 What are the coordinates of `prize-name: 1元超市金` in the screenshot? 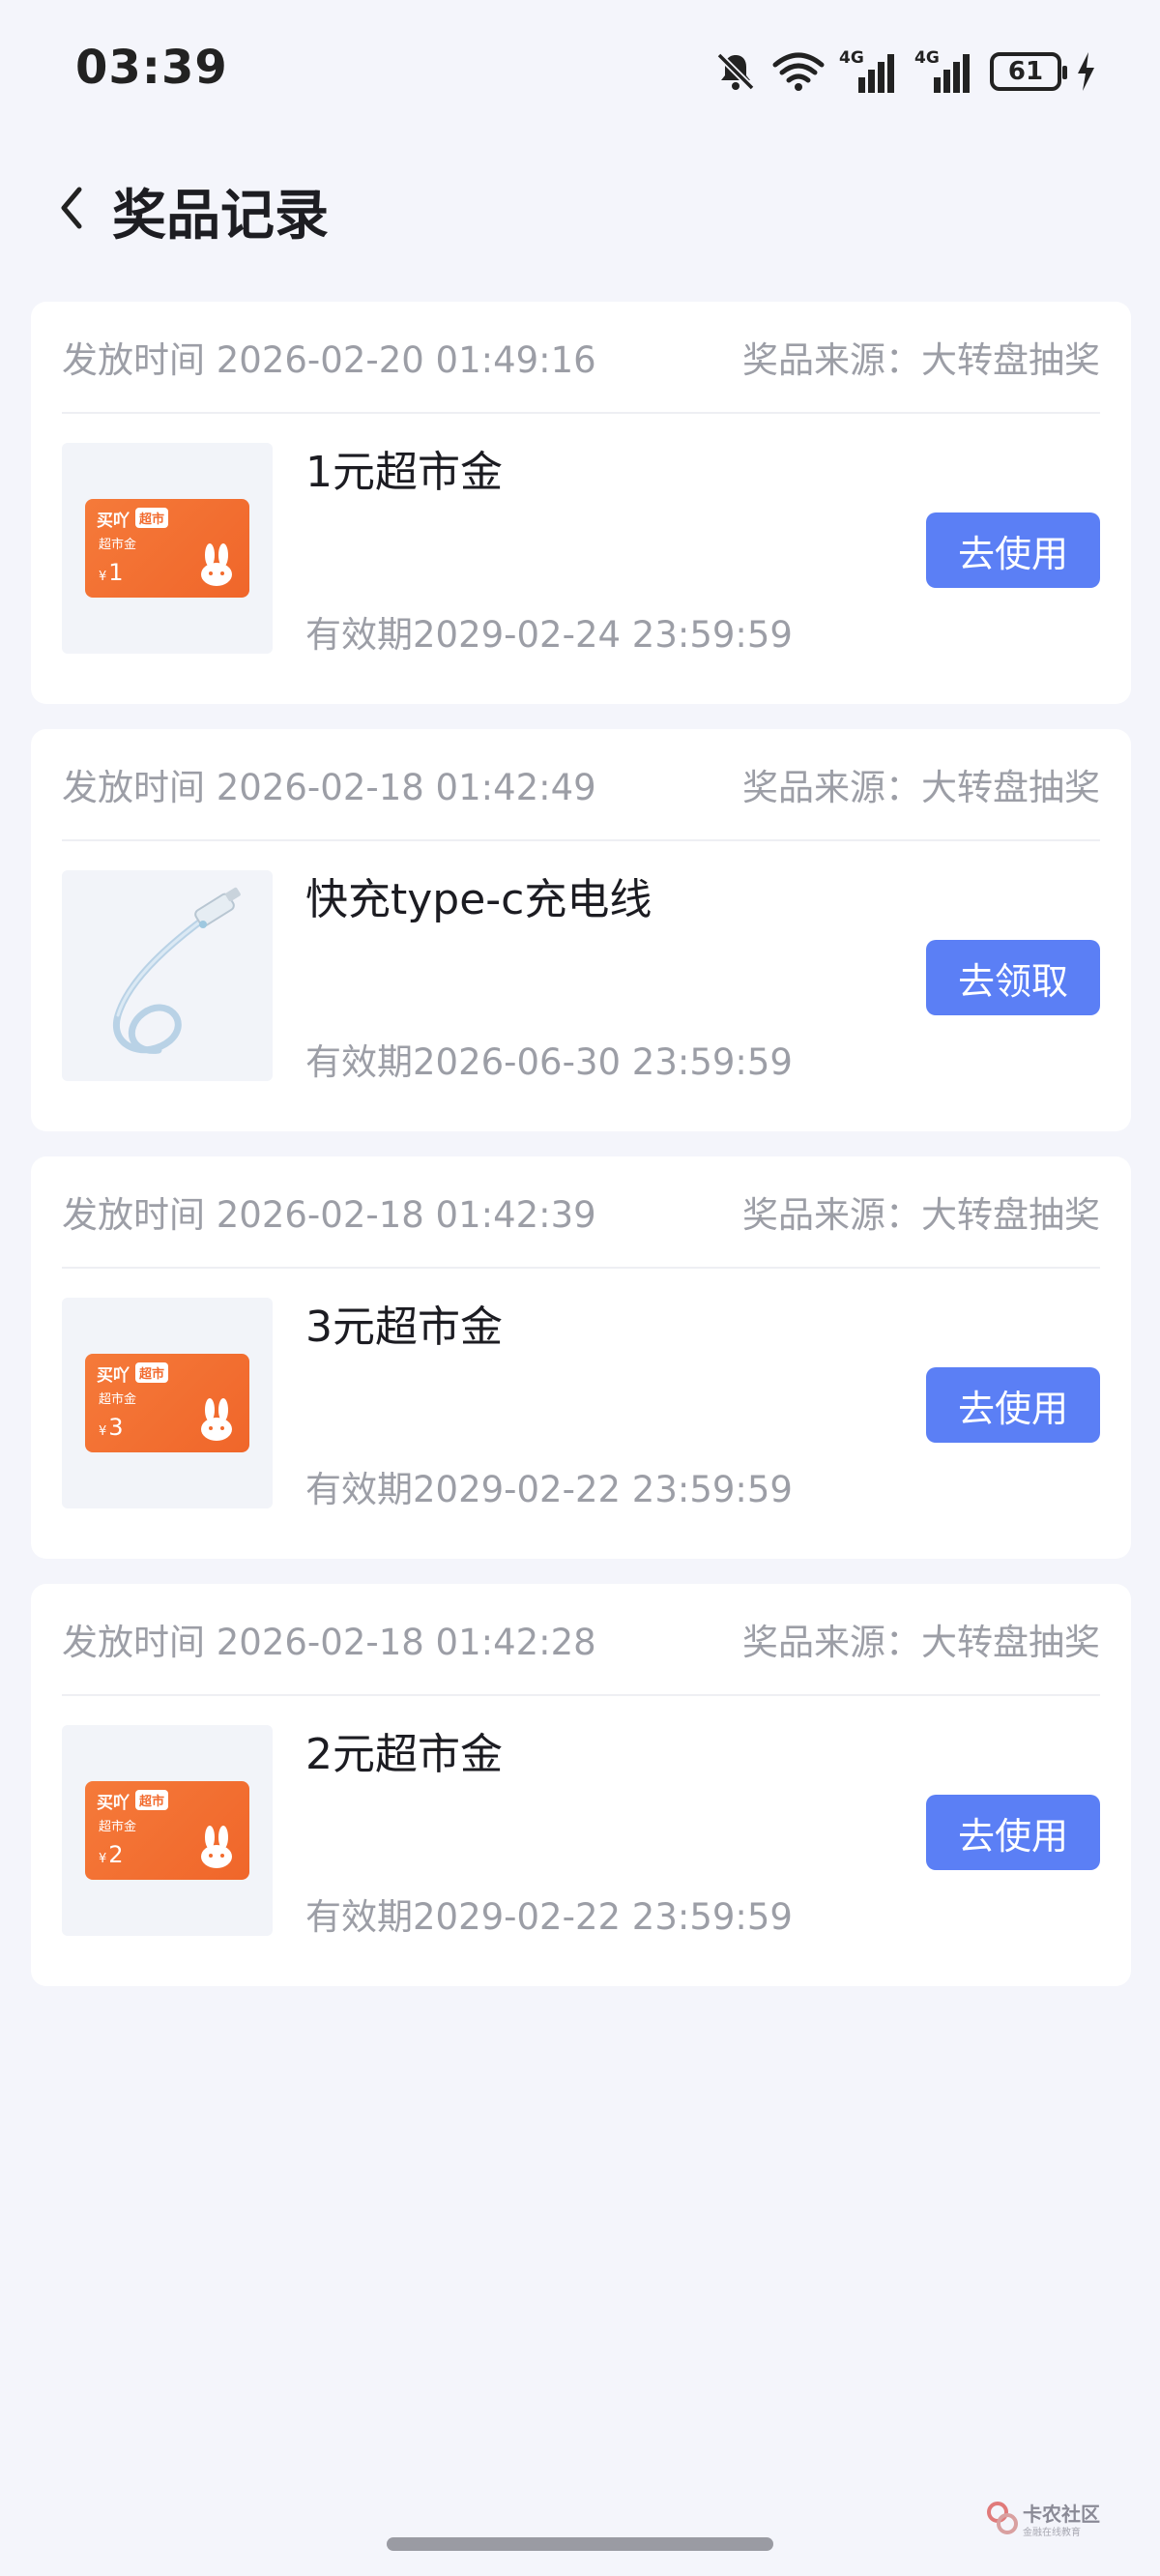 It's located at (404, 472).